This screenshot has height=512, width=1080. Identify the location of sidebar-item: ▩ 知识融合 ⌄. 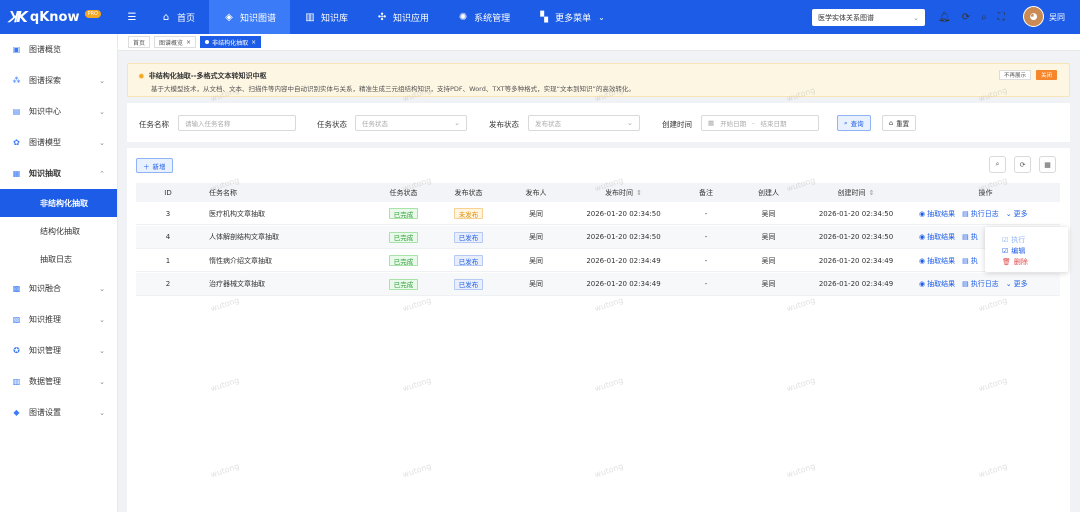
(58, 288).